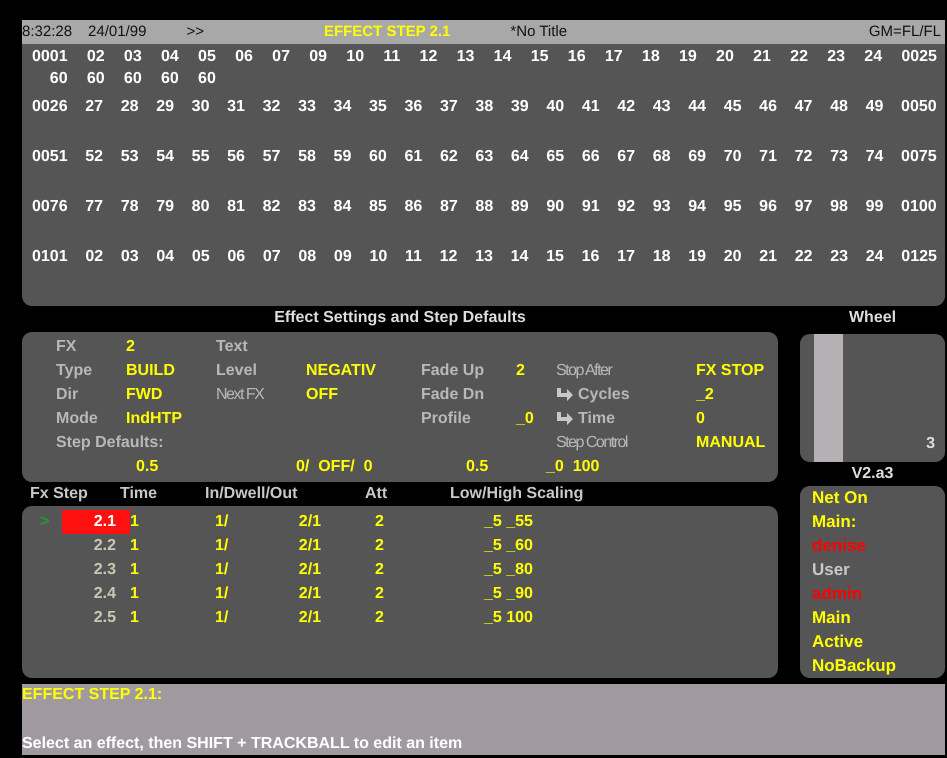 This screenshot has width=947, height=758. What do you see at coordinates (555, 256) in the screenshot?
I see `channel-number: 15` at bounding box center [555, 256].